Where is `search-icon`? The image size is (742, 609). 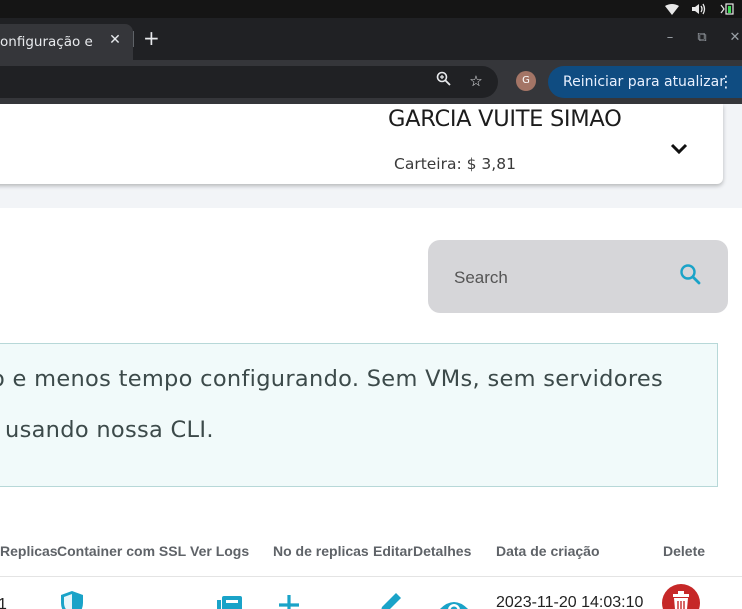
search-icon is located at coordinates (690, 274).